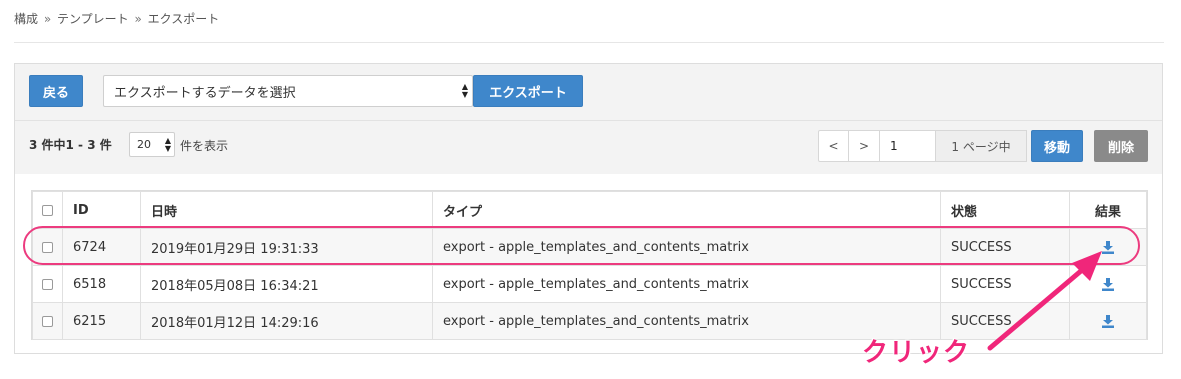  I want to click on row-datetime: 2019年01月29日 19:31:33, so click(286, 247).